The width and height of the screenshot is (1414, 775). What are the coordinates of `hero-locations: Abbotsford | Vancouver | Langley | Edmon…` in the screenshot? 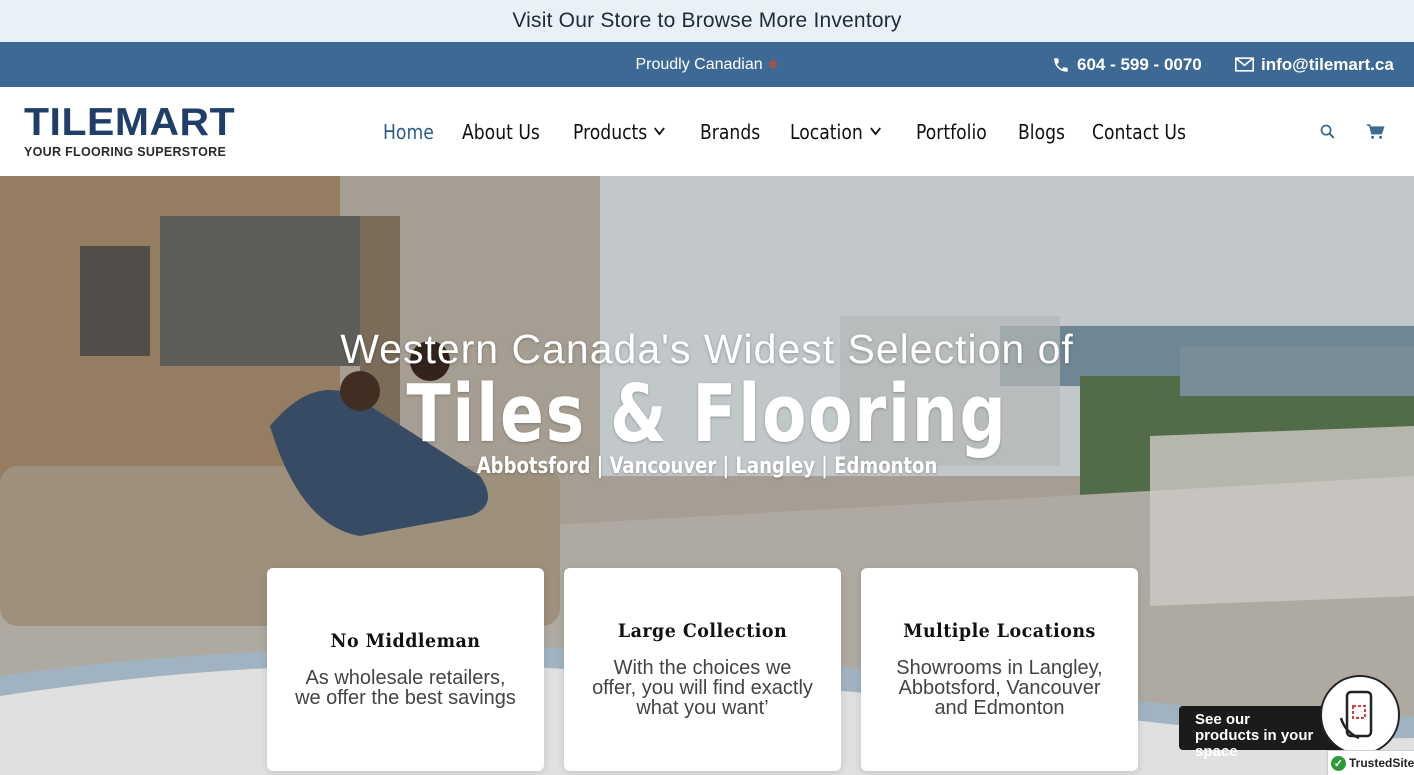 It's located at (707, 466).